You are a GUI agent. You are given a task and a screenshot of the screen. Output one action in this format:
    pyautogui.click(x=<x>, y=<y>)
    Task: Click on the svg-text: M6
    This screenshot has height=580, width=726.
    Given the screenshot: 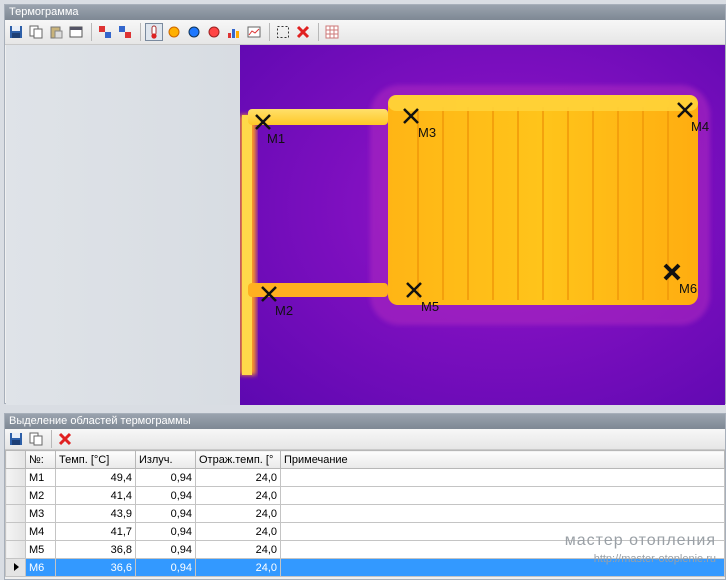 What is the action you would take?
    pyautogui.click(x=688, y=288)
    